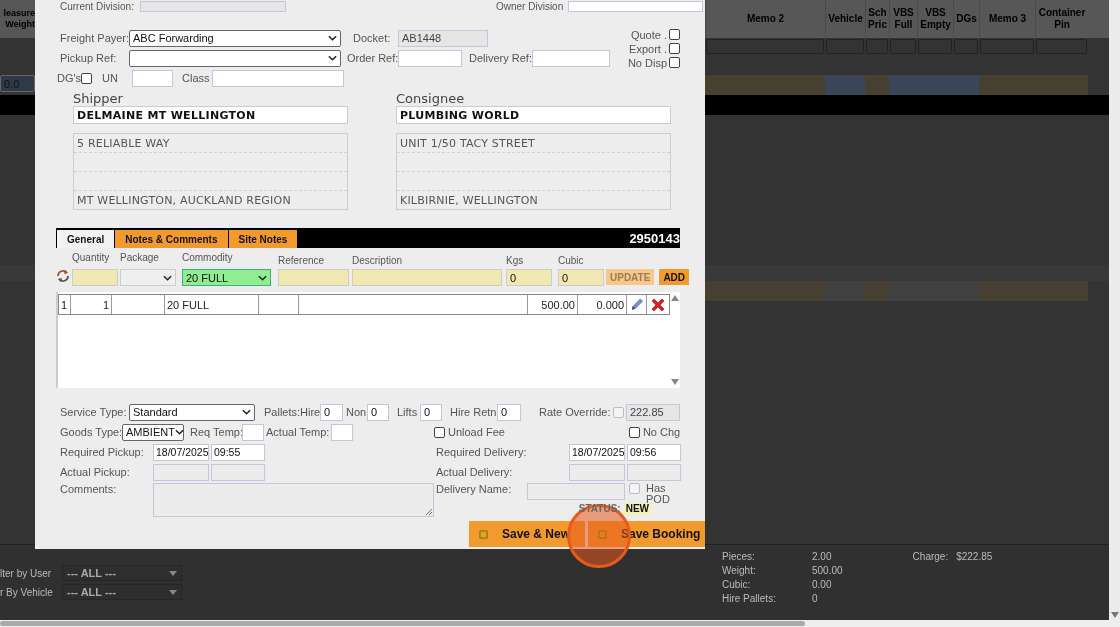 Image resolution: width=1120 pixels, height=627 pixels. Describe the element at coordinates (765, 19) in the screenshot. I see `column-heading: Memo 2` at that location.